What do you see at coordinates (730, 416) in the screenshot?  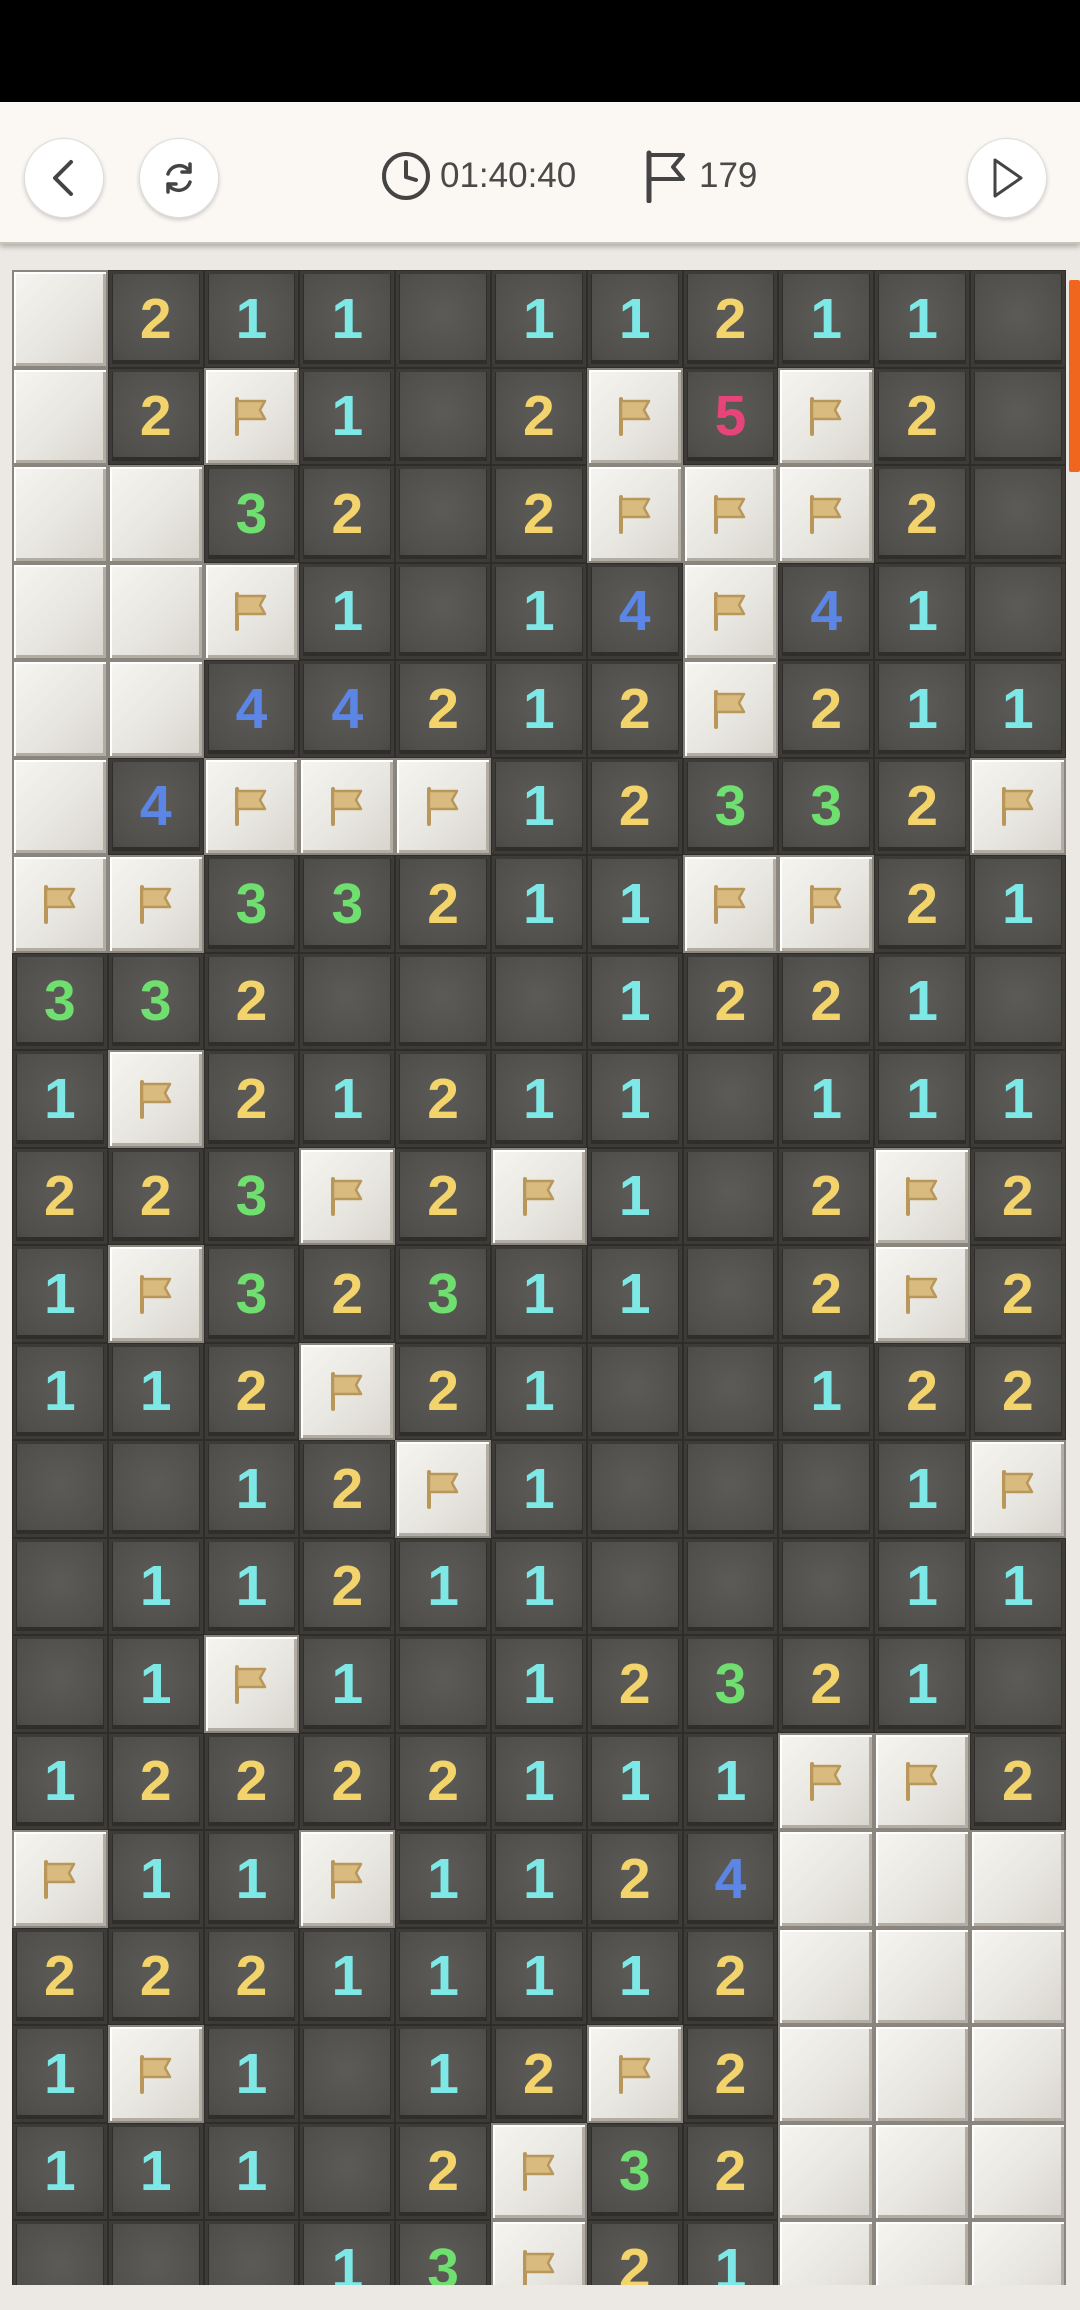 I see `number-tile: 5` at bounding box center [730, 416].